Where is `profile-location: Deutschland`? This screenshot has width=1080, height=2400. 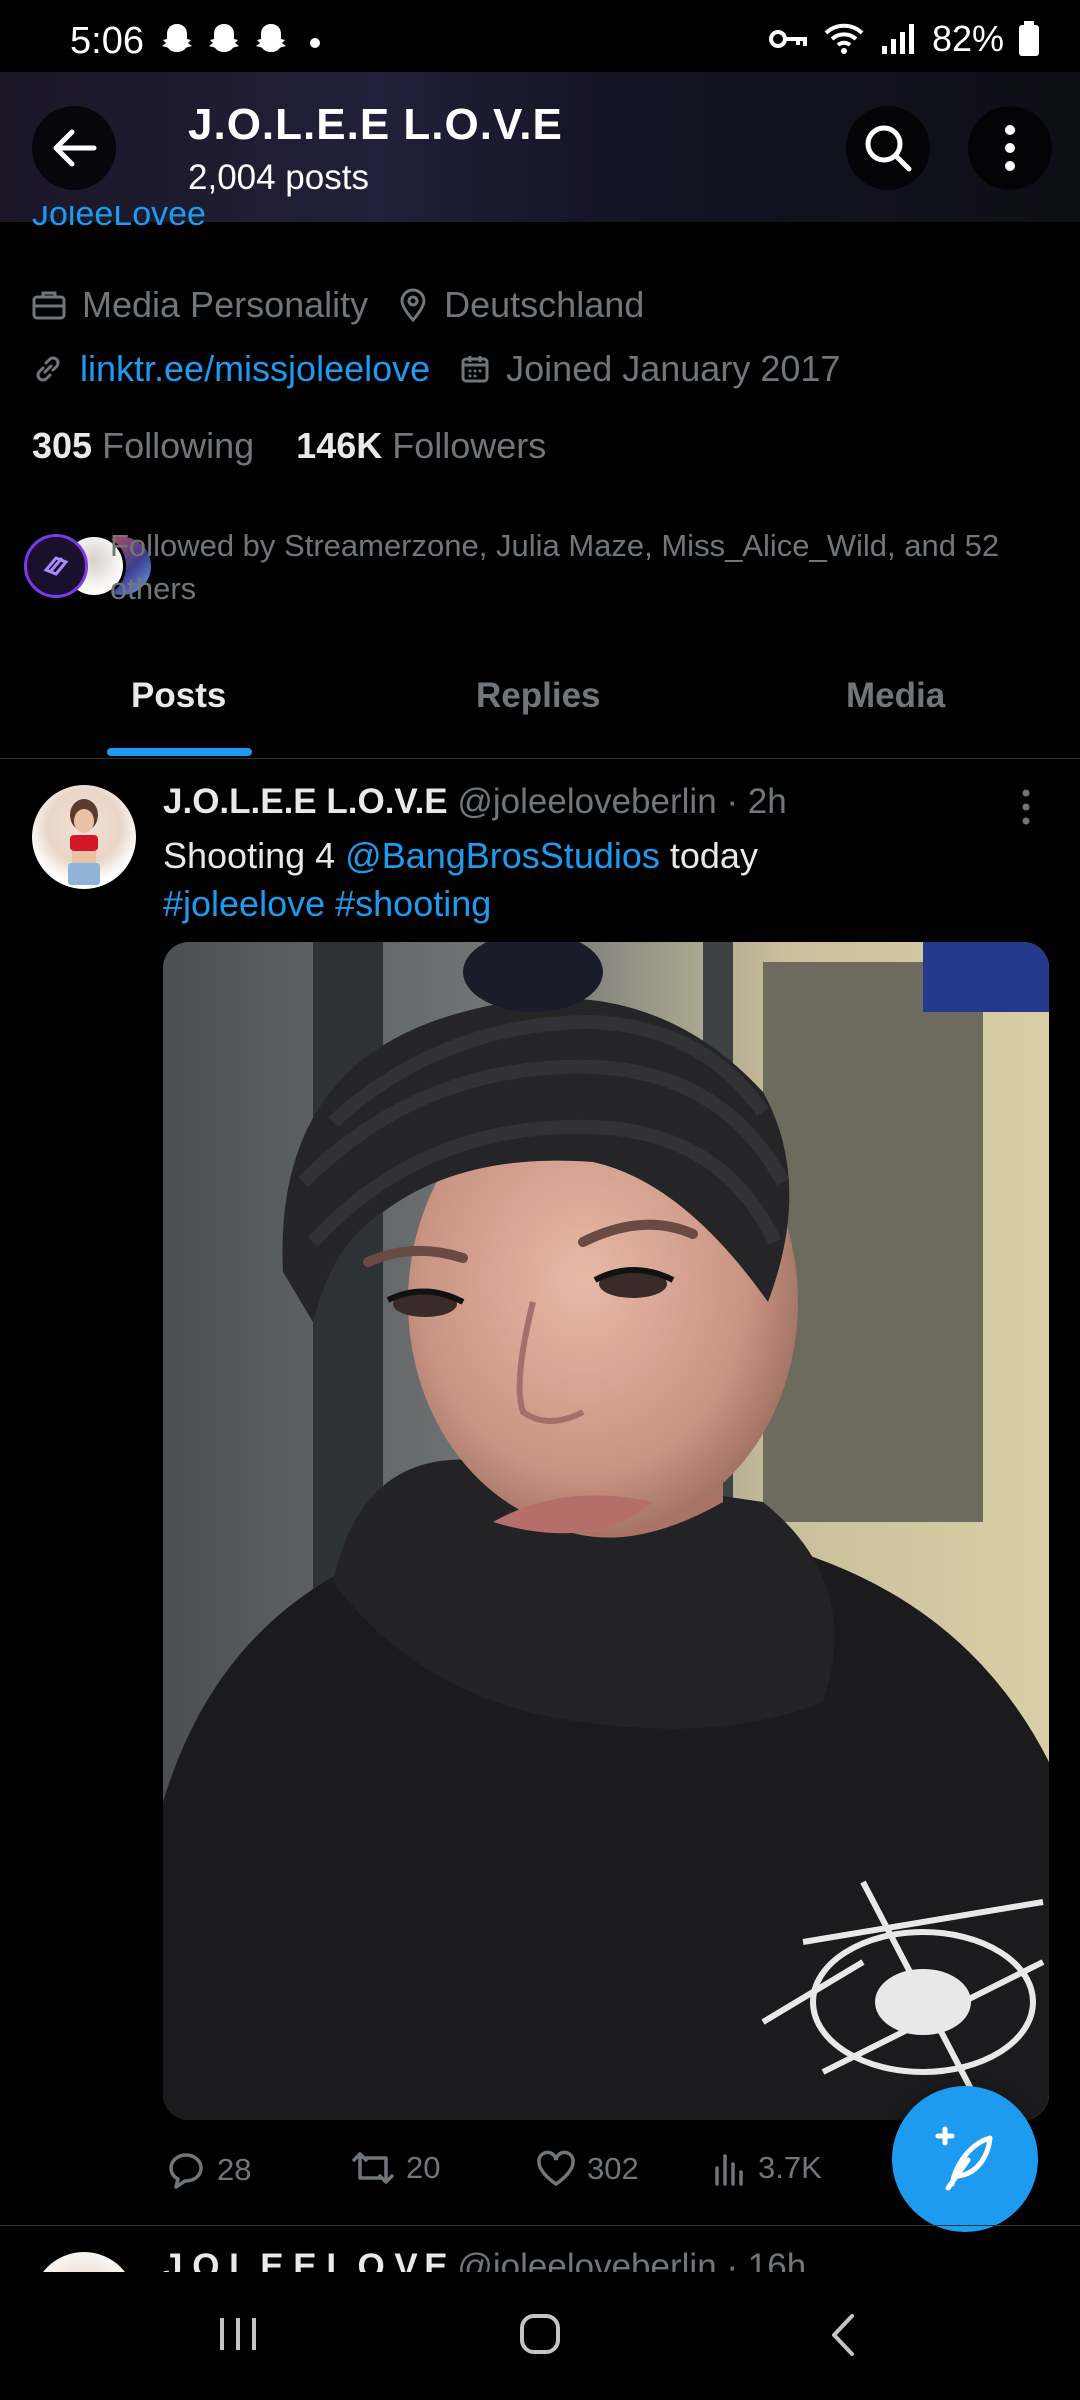 profile-location: Deutschland is located at coordinates (544, 304).